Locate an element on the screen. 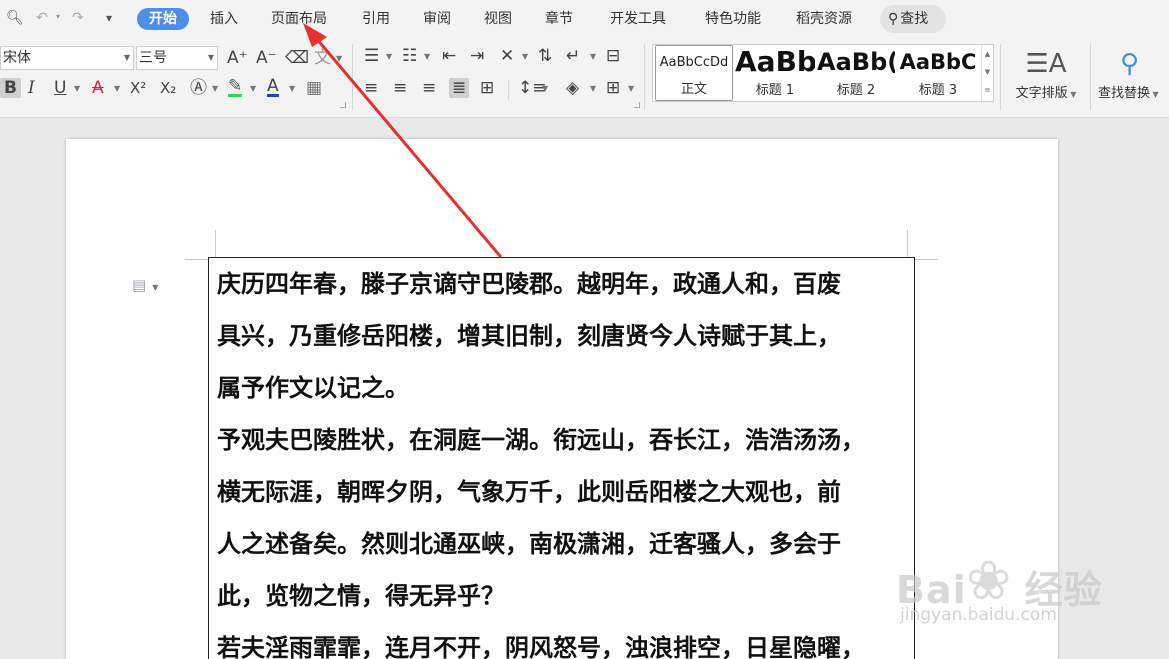 The height and width of the screenshot is (659, 1169). font-name-value: 宋体 is located at coordinates (17, 58).